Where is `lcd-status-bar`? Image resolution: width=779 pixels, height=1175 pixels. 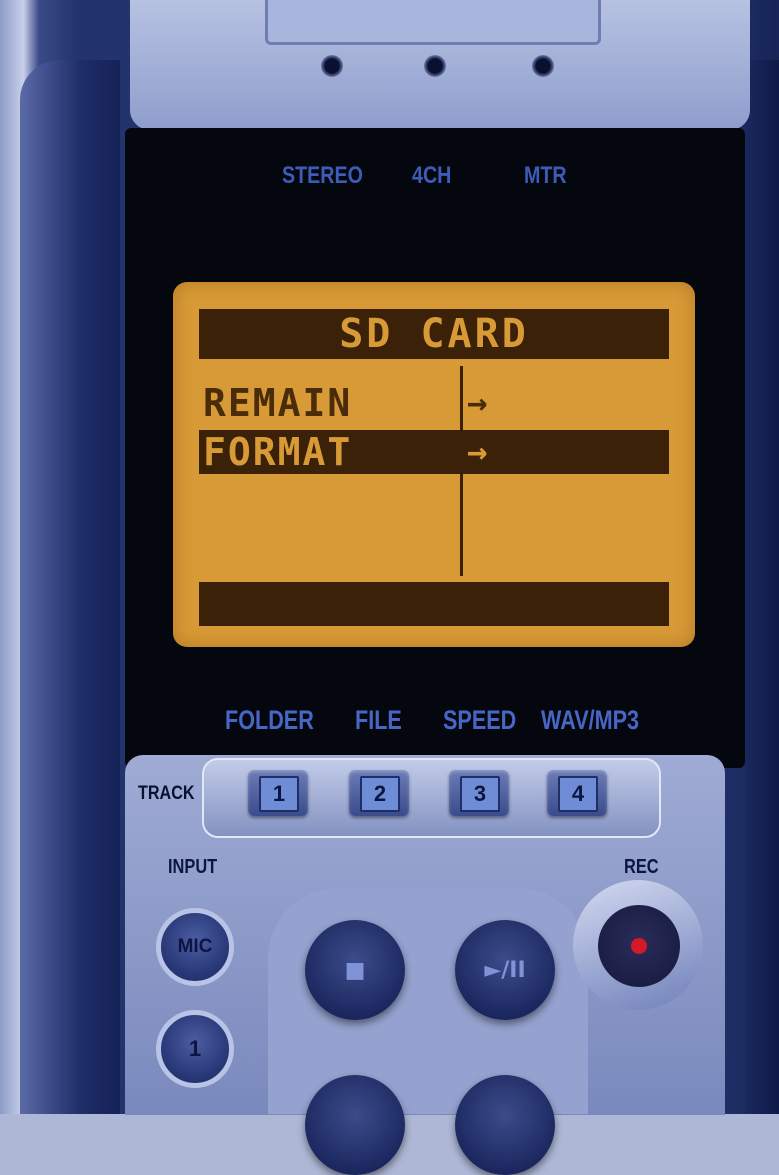 lcd-status-bar is located at coordinates (434, 604).